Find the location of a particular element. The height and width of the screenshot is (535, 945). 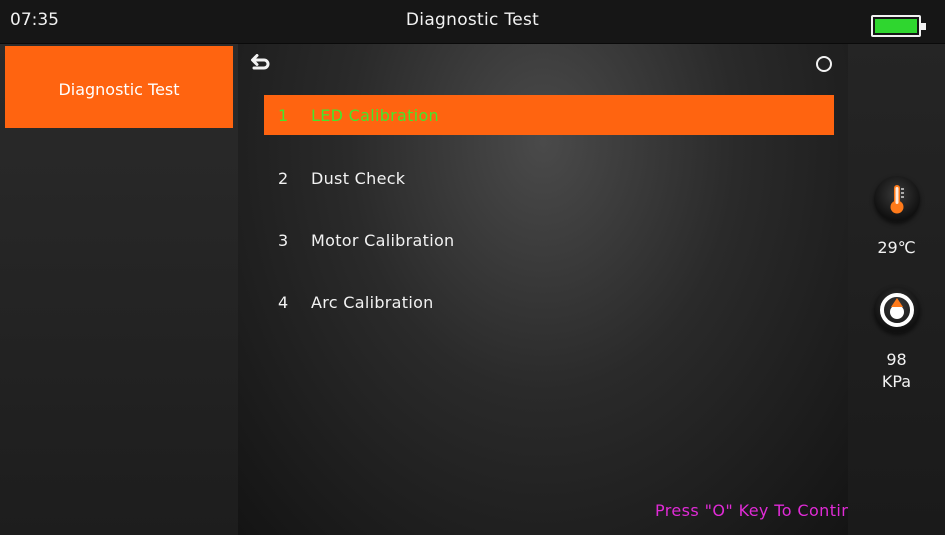

status-bar: 07:35 Diagnostic Test is located at coordinates (472, 22).